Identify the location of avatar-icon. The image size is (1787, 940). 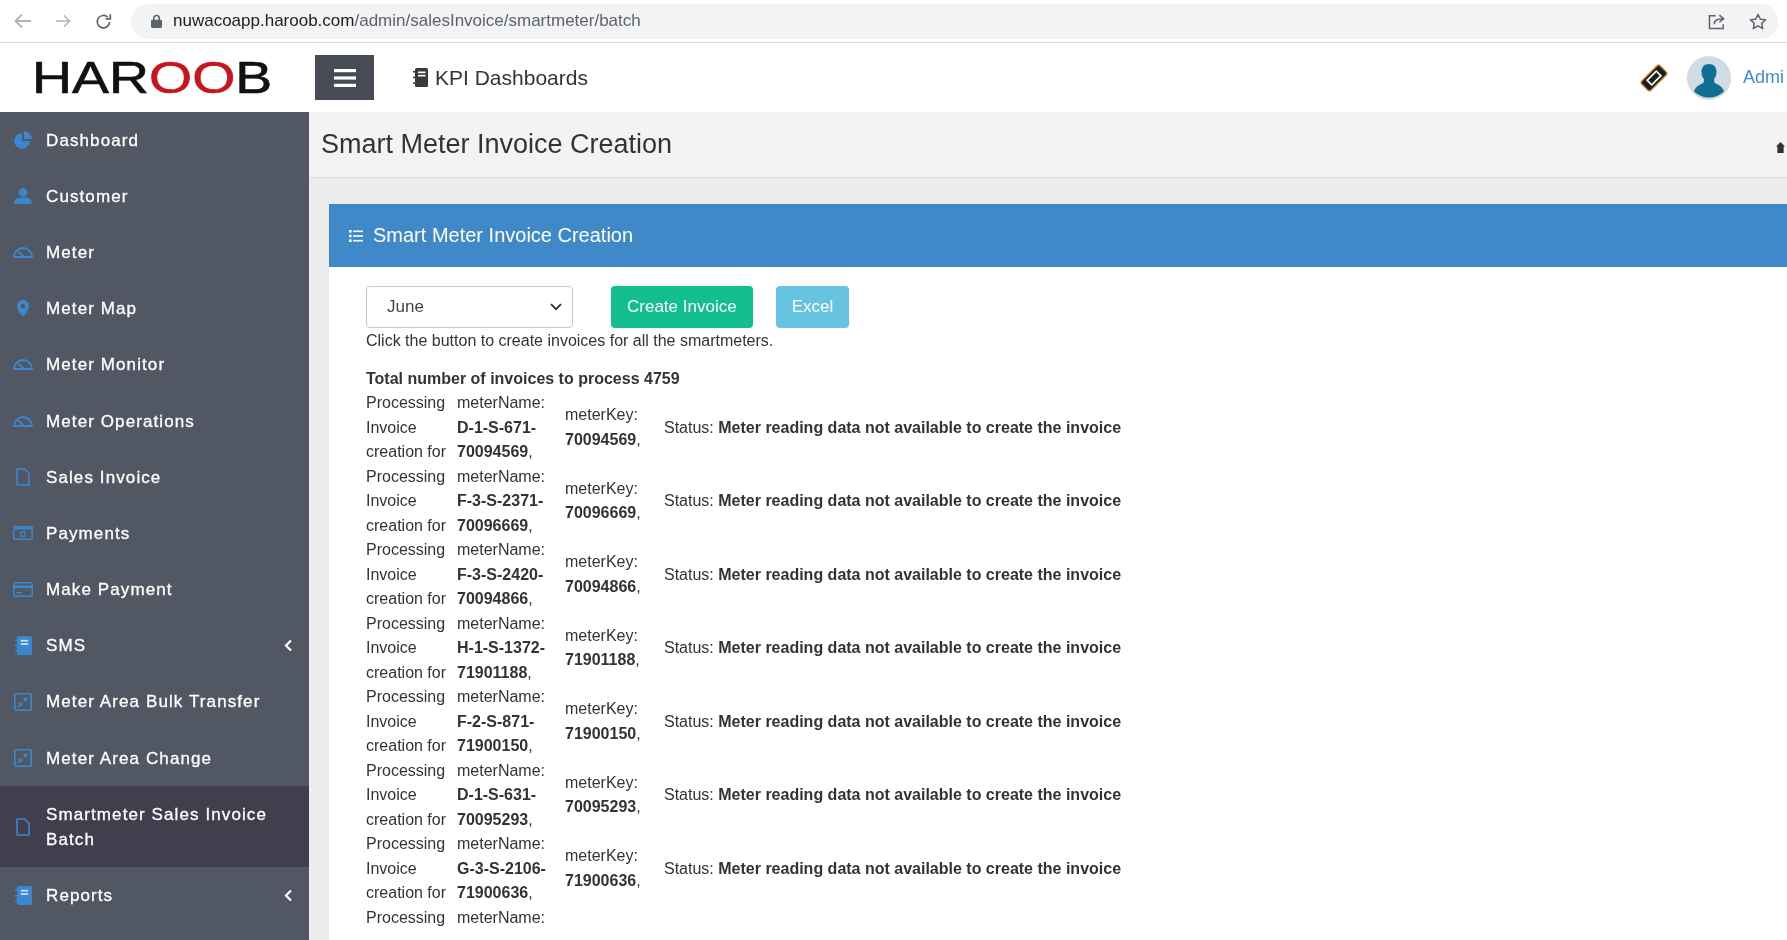
(1709, 77).